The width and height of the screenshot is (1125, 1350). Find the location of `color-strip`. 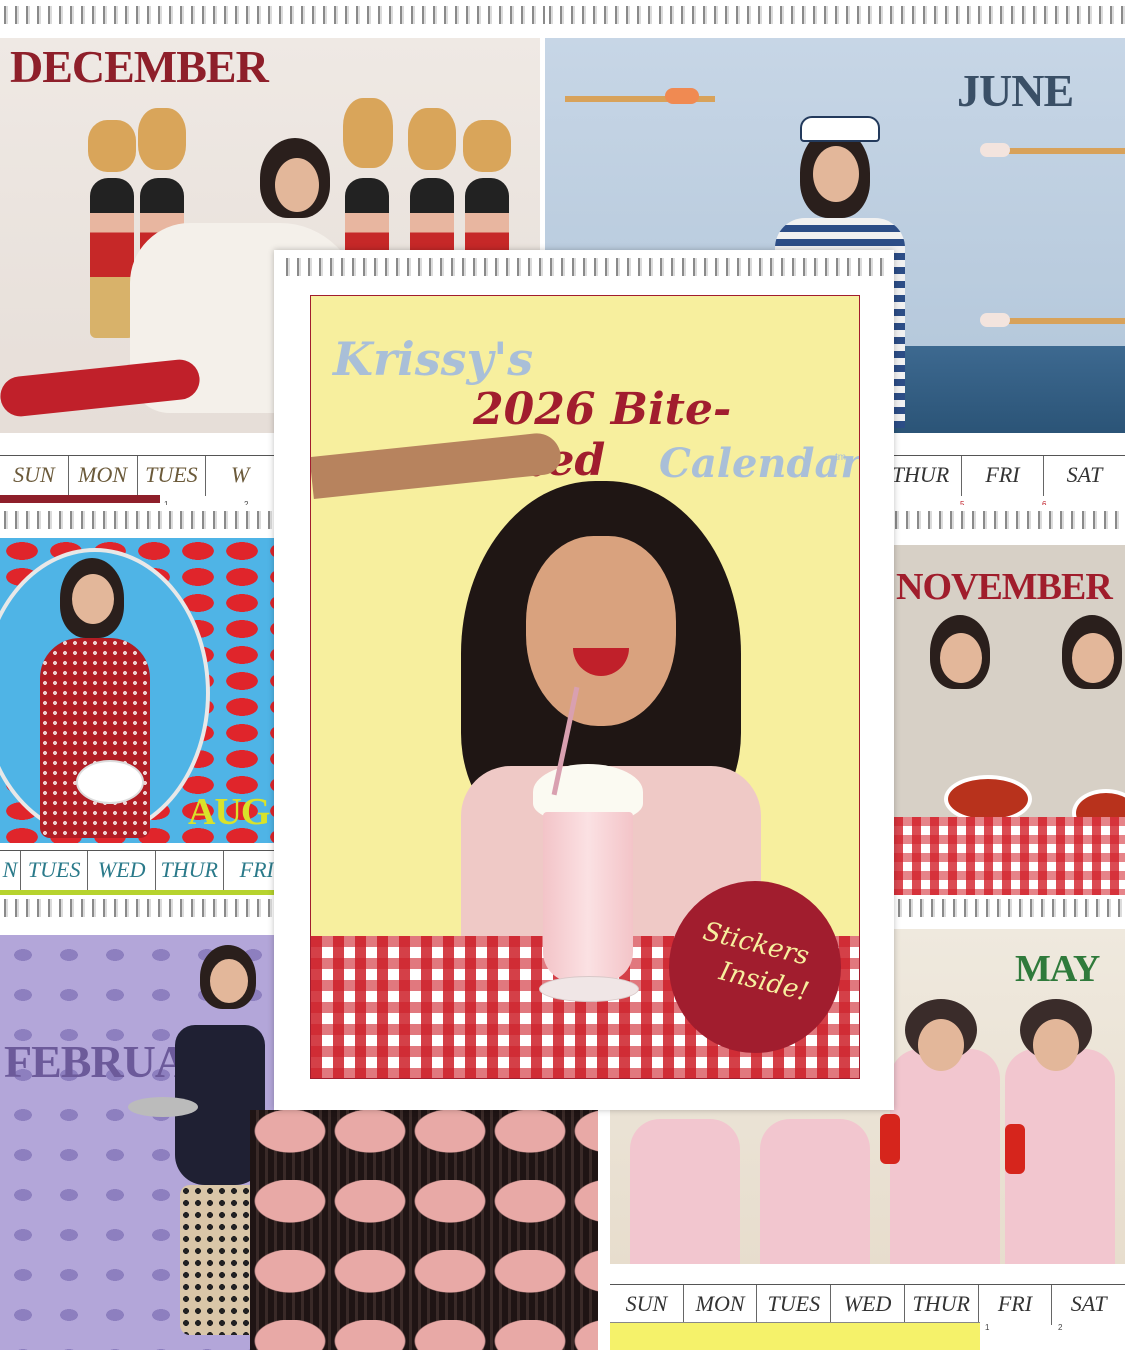

color-strip is located at coordinates (80, 499).